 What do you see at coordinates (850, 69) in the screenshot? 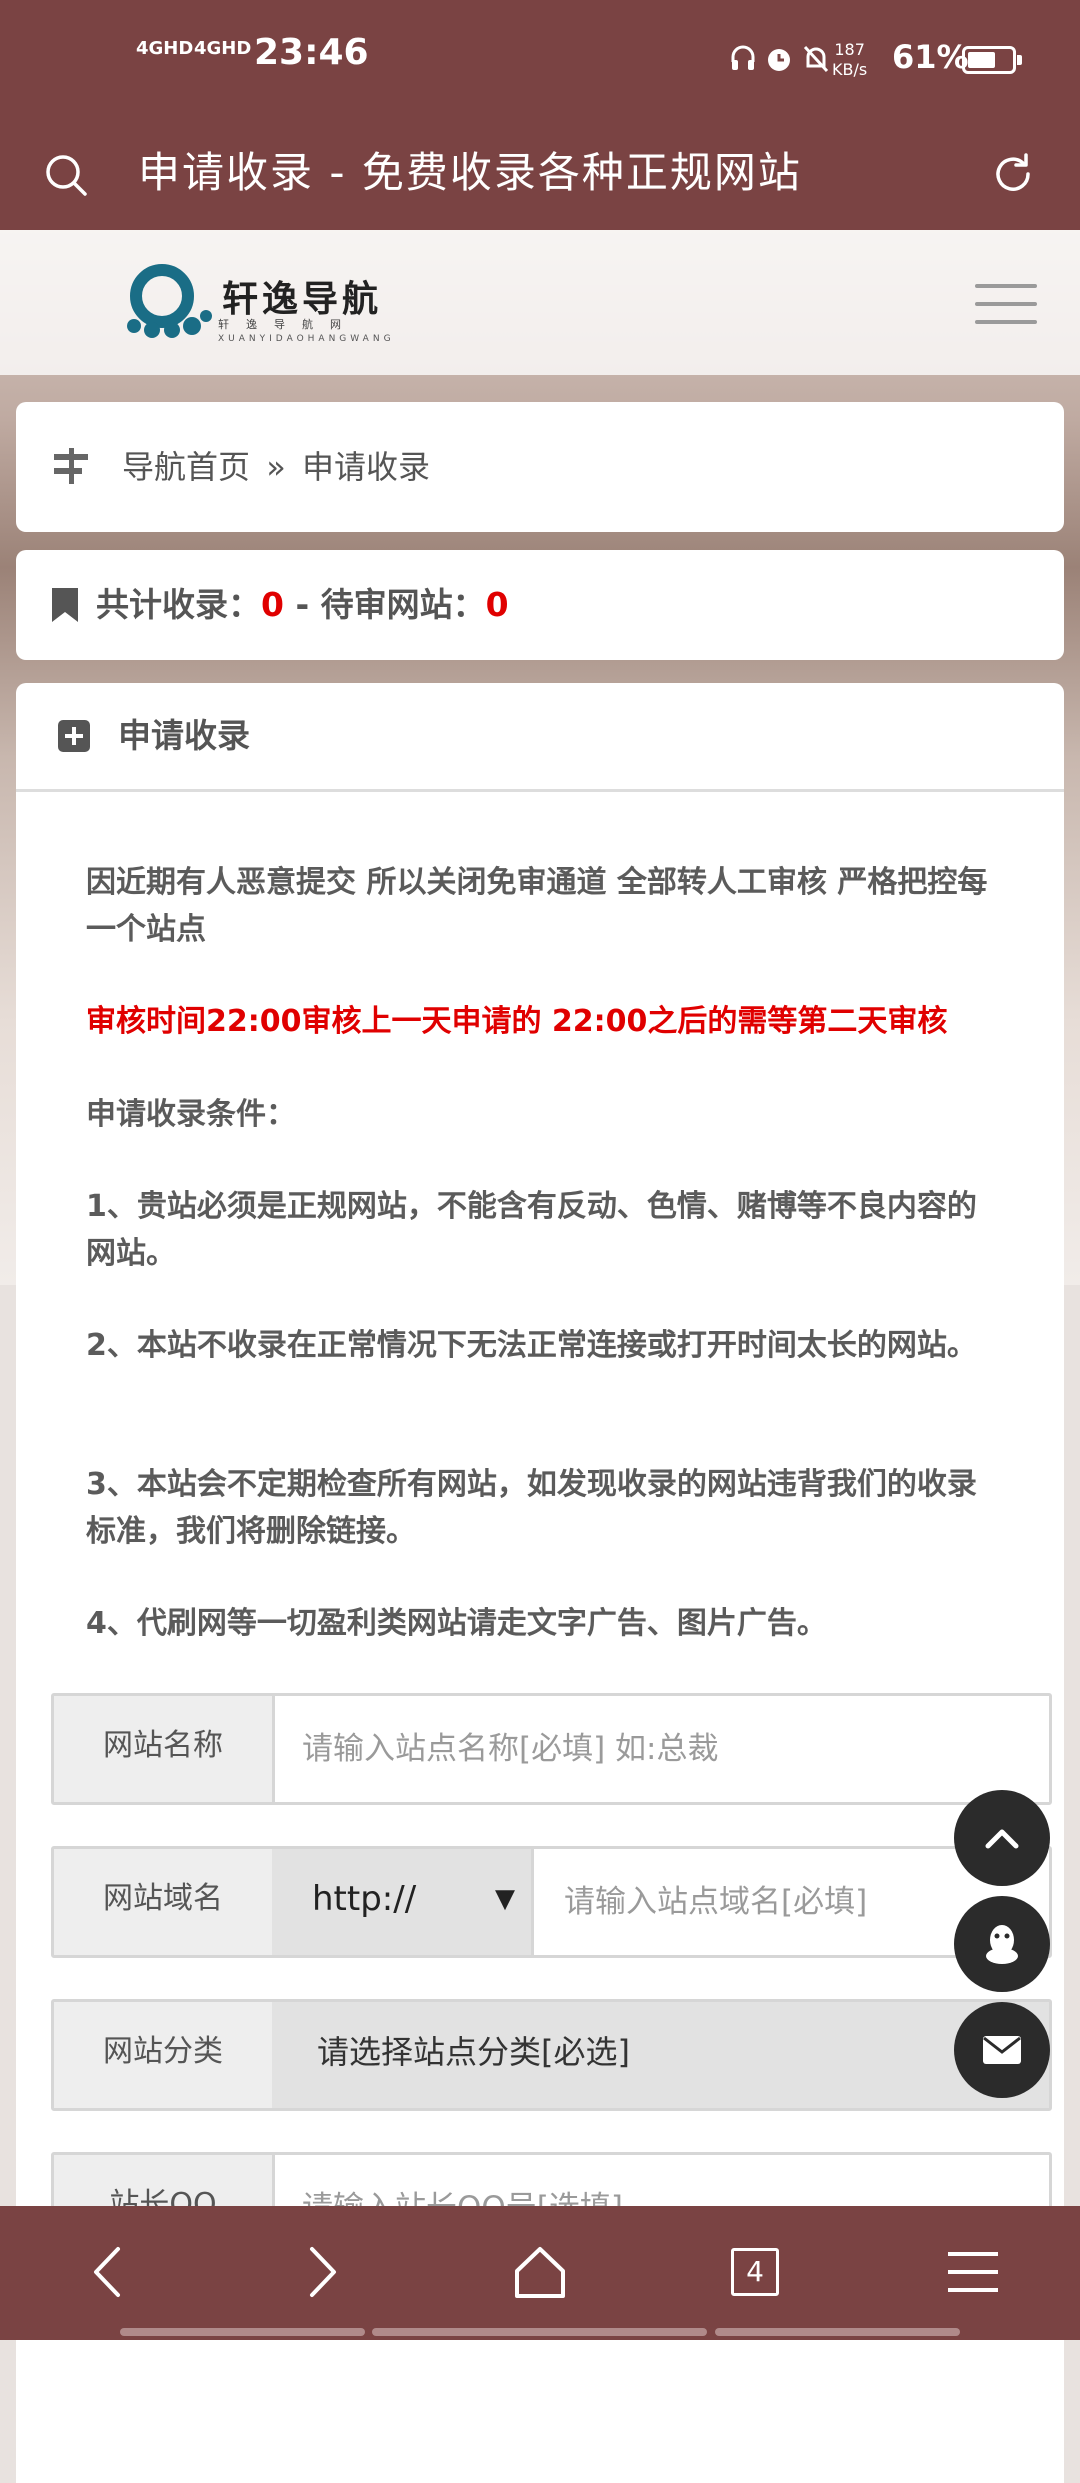
I see `net-speed-unit: KB/s` at bounding box center [850, 69].